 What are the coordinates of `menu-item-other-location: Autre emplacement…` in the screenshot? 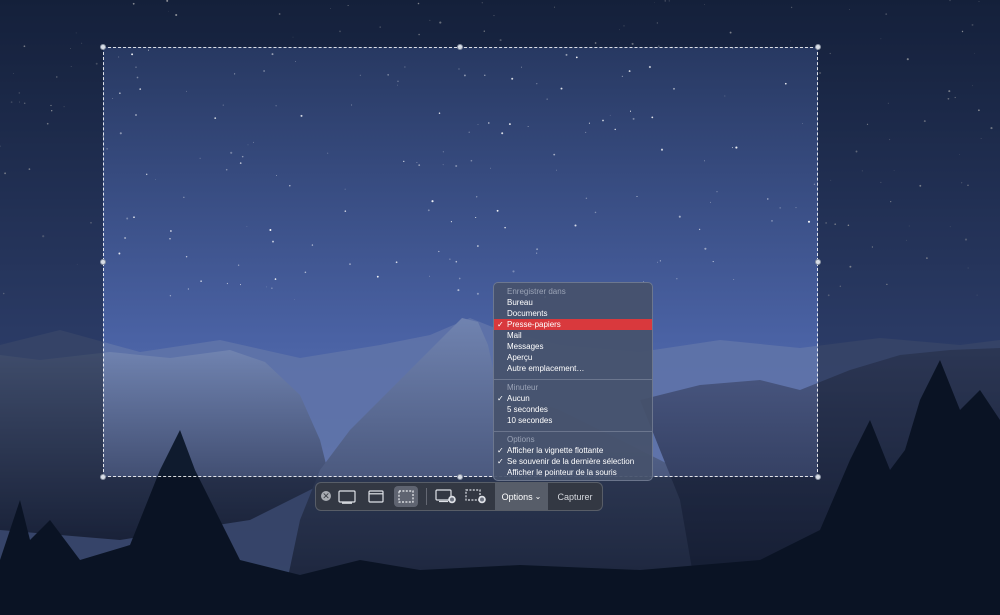 It's located at (573, 368).